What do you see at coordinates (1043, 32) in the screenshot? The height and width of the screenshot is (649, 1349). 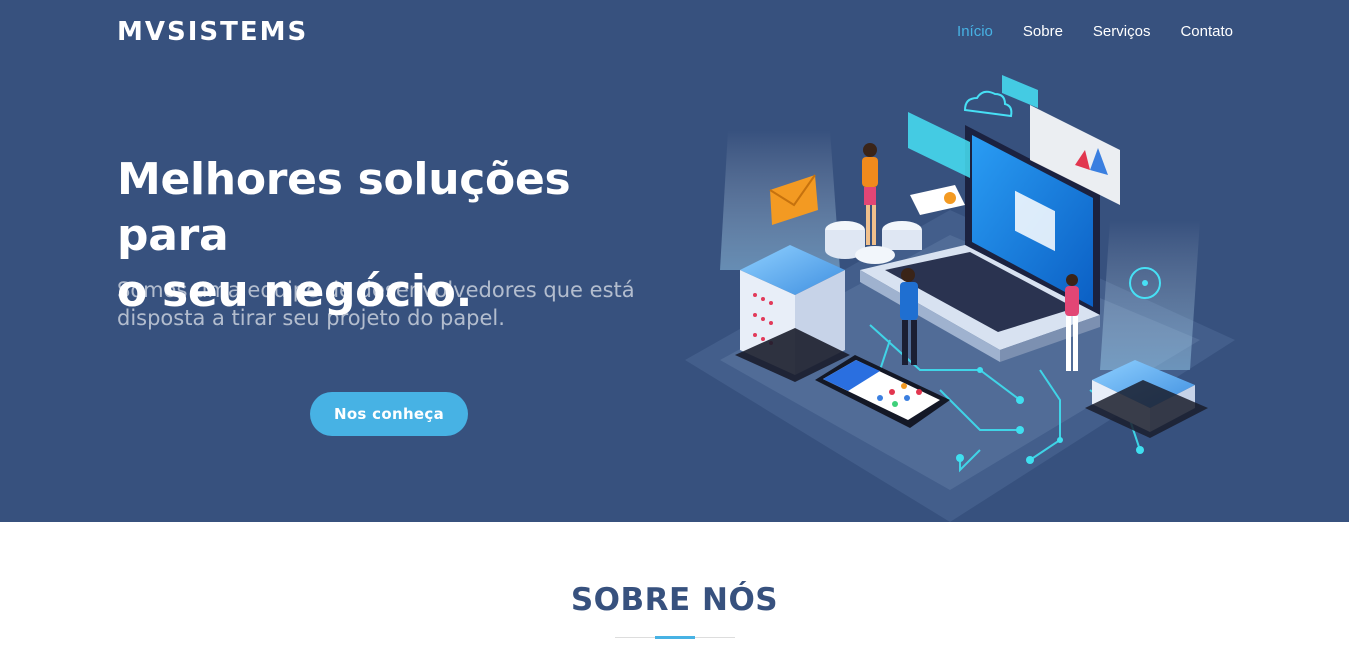 I see `nav-link-sobre: Sobre` at bounding box center [1043, 32].